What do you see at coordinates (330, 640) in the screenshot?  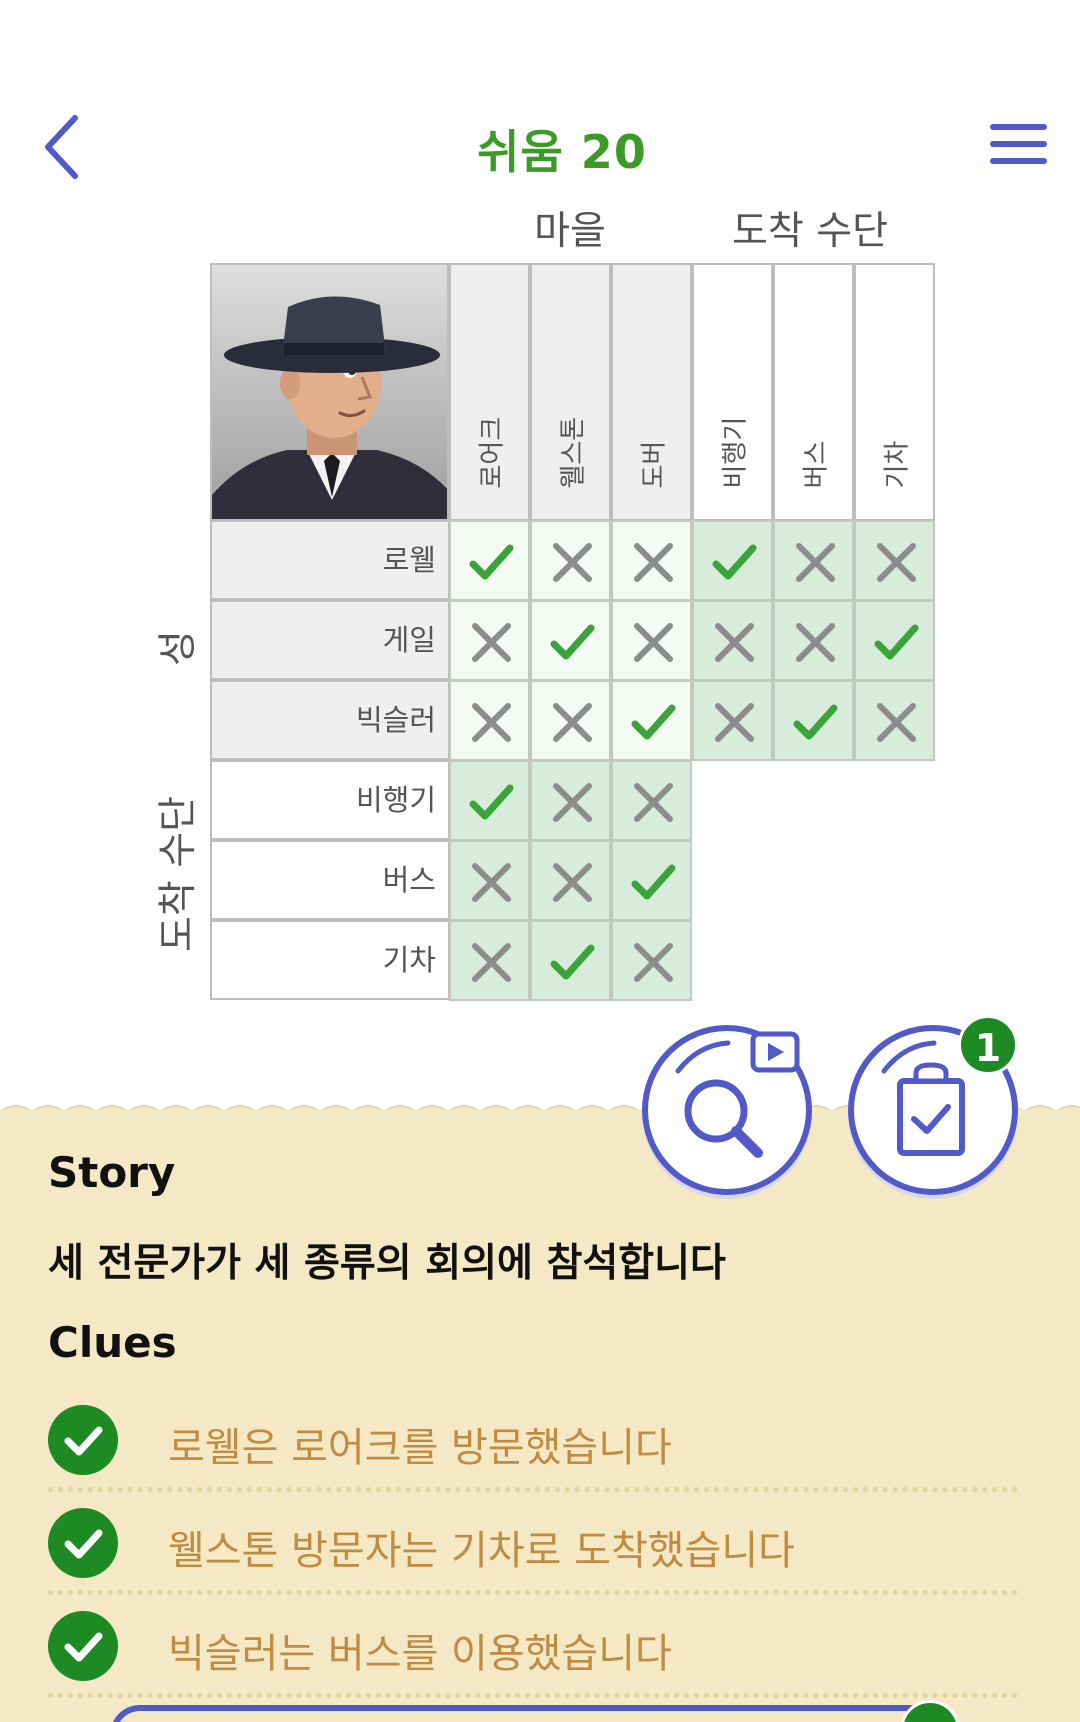 I see `row-header-gale: 게일` at bounding box center [330, 640].